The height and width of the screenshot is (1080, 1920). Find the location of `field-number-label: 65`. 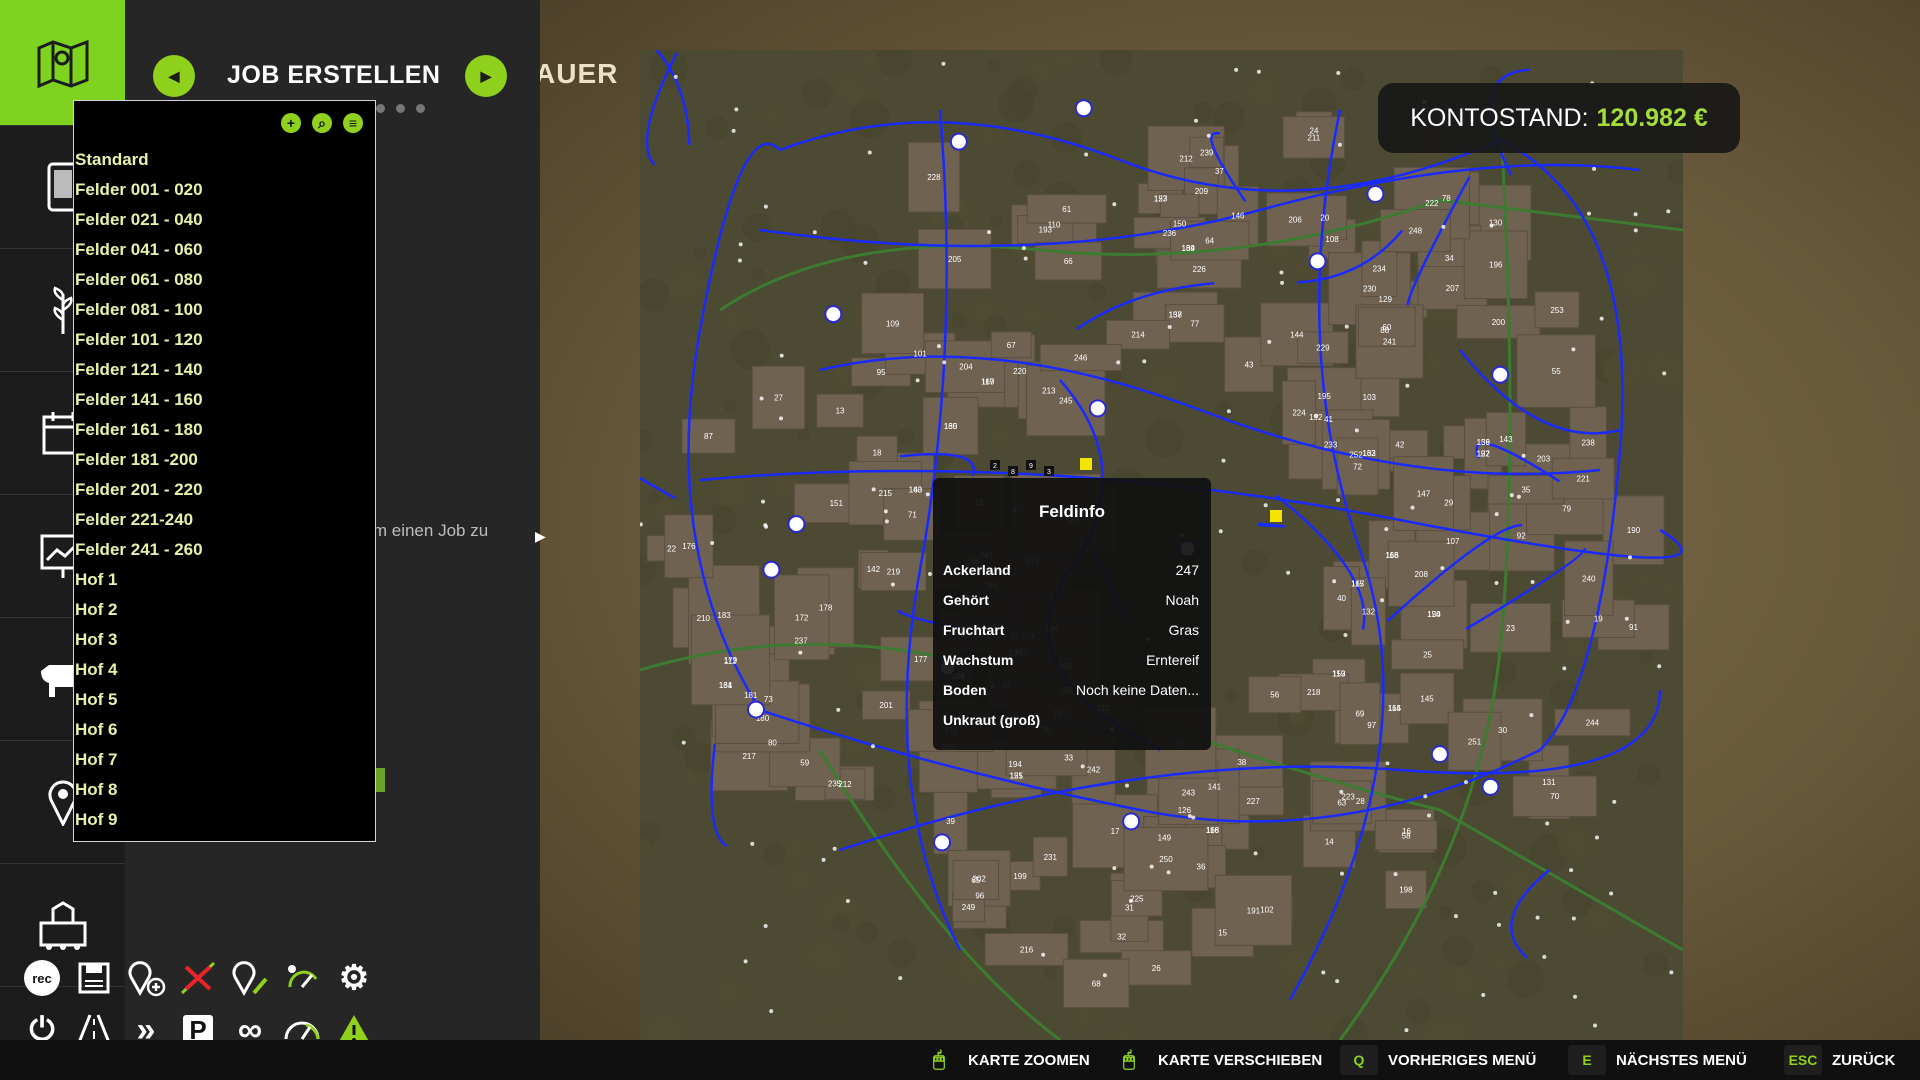

field-number-label: 65 is located at coordinates (975, 880).